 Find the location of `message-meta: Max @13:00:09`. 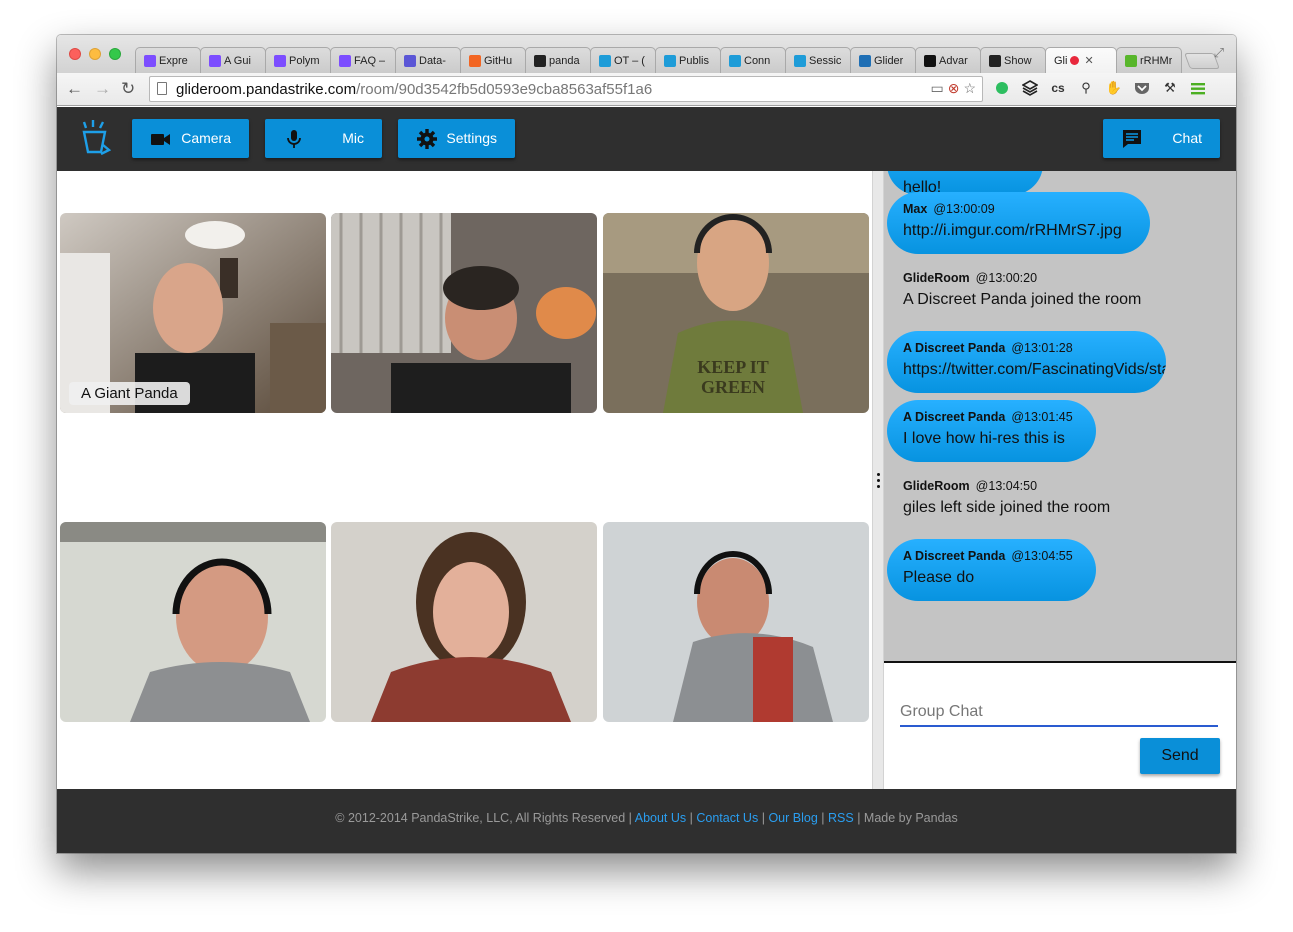

message-meta: Max @13:00:09 is located at coordinates (1018, 209).